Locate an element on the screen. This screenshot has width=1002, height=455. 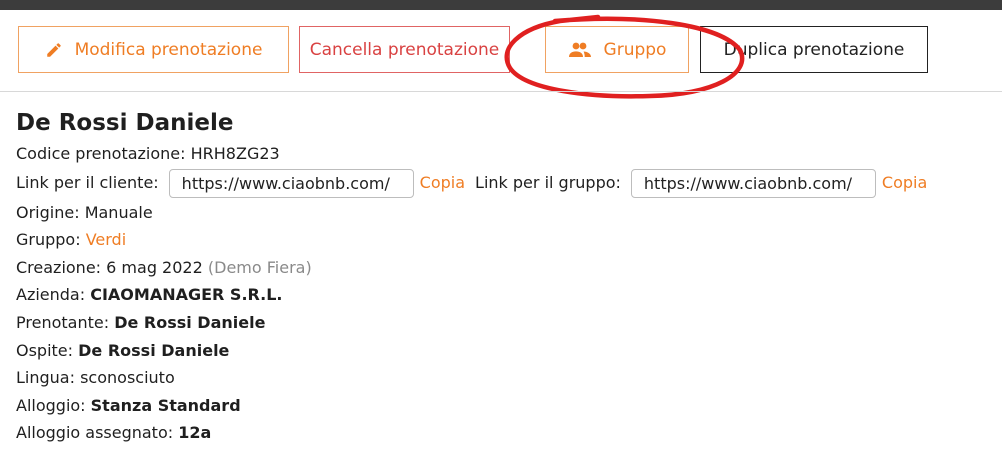
assigned-accommodation-row: Alloggio assegnato: 12a is located at coordinates (506, 433).